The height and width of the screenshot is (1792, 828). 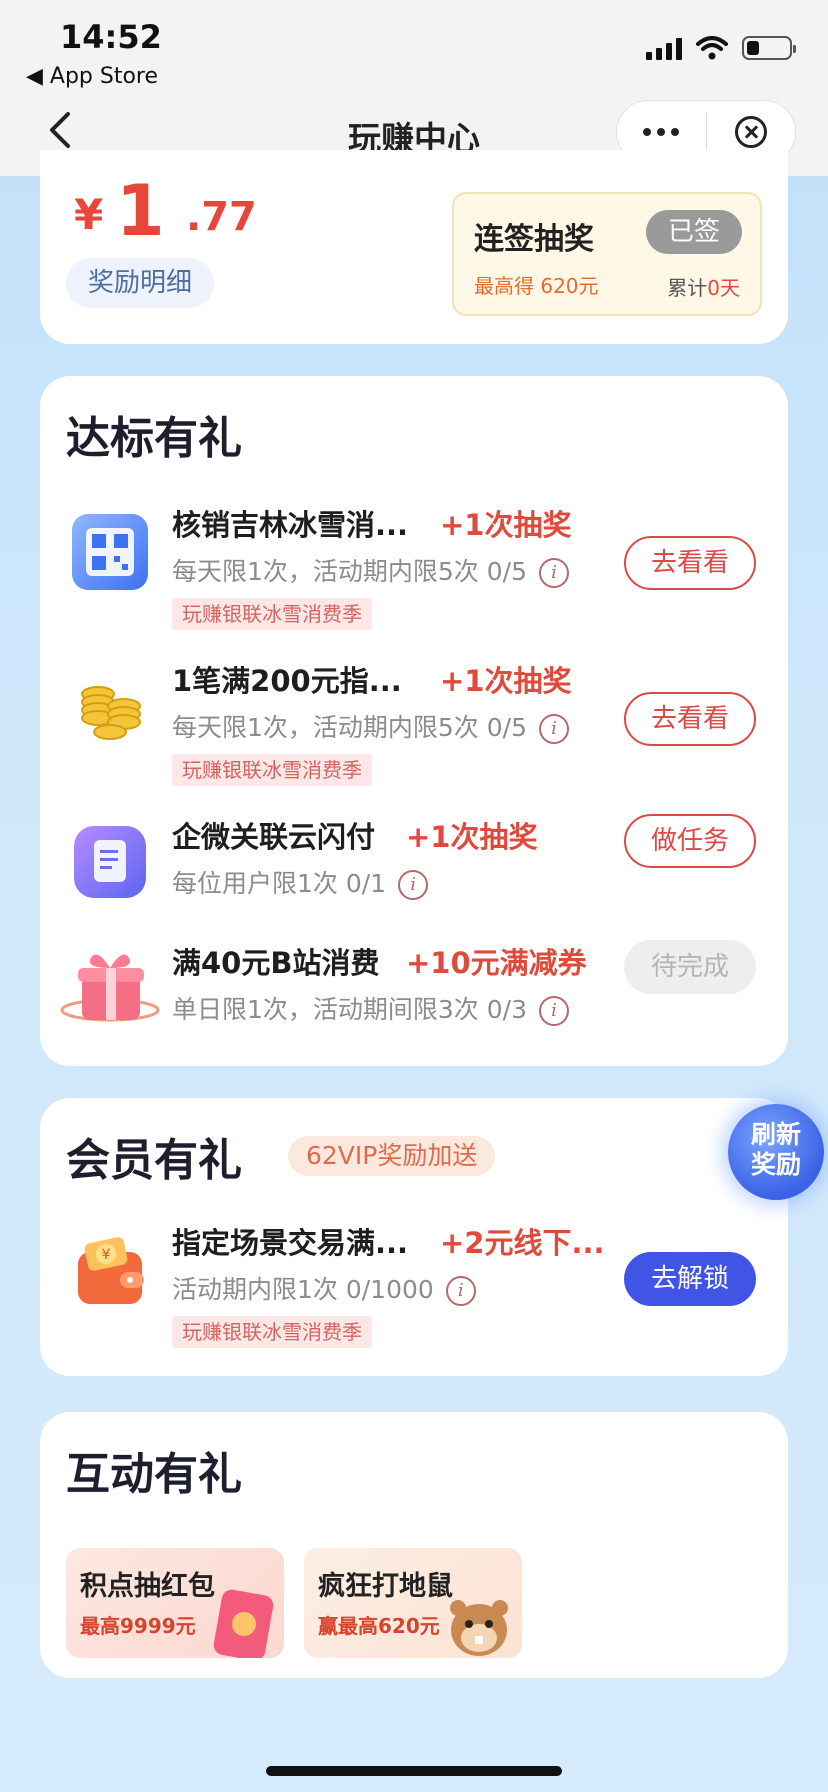 What do you see at coordinates (690, 1279) in the screenshot?
I see `unlock-button: 去解锁` at bounding box center [690, 1279].